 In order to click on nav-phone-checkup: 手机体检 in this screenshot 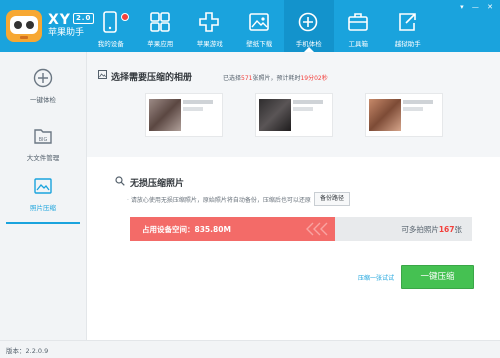, I will do `click(309, 26)`.